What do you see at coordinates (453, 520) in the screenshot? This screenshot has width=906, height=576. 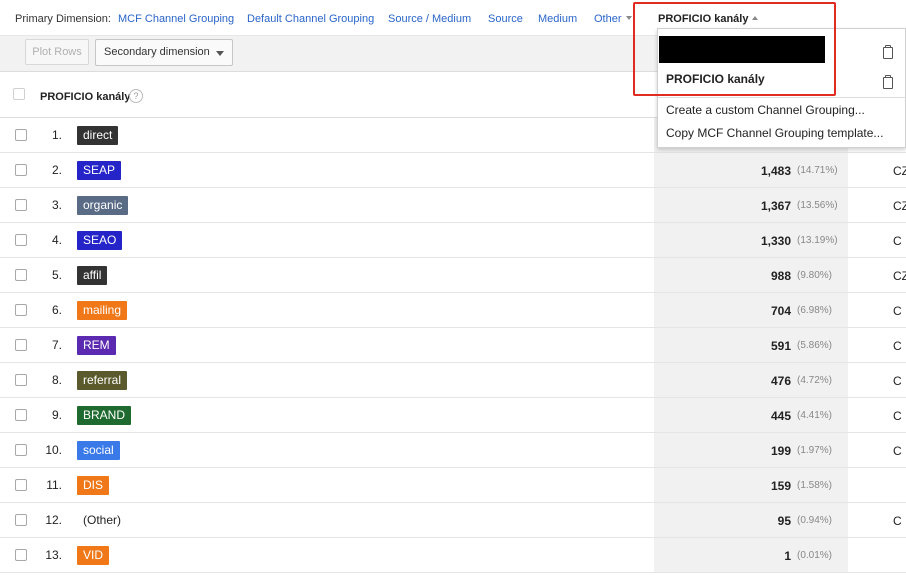 I see `table-row: 12. (Other) 95 (0.94%) C` at bounding box center [453, 520].